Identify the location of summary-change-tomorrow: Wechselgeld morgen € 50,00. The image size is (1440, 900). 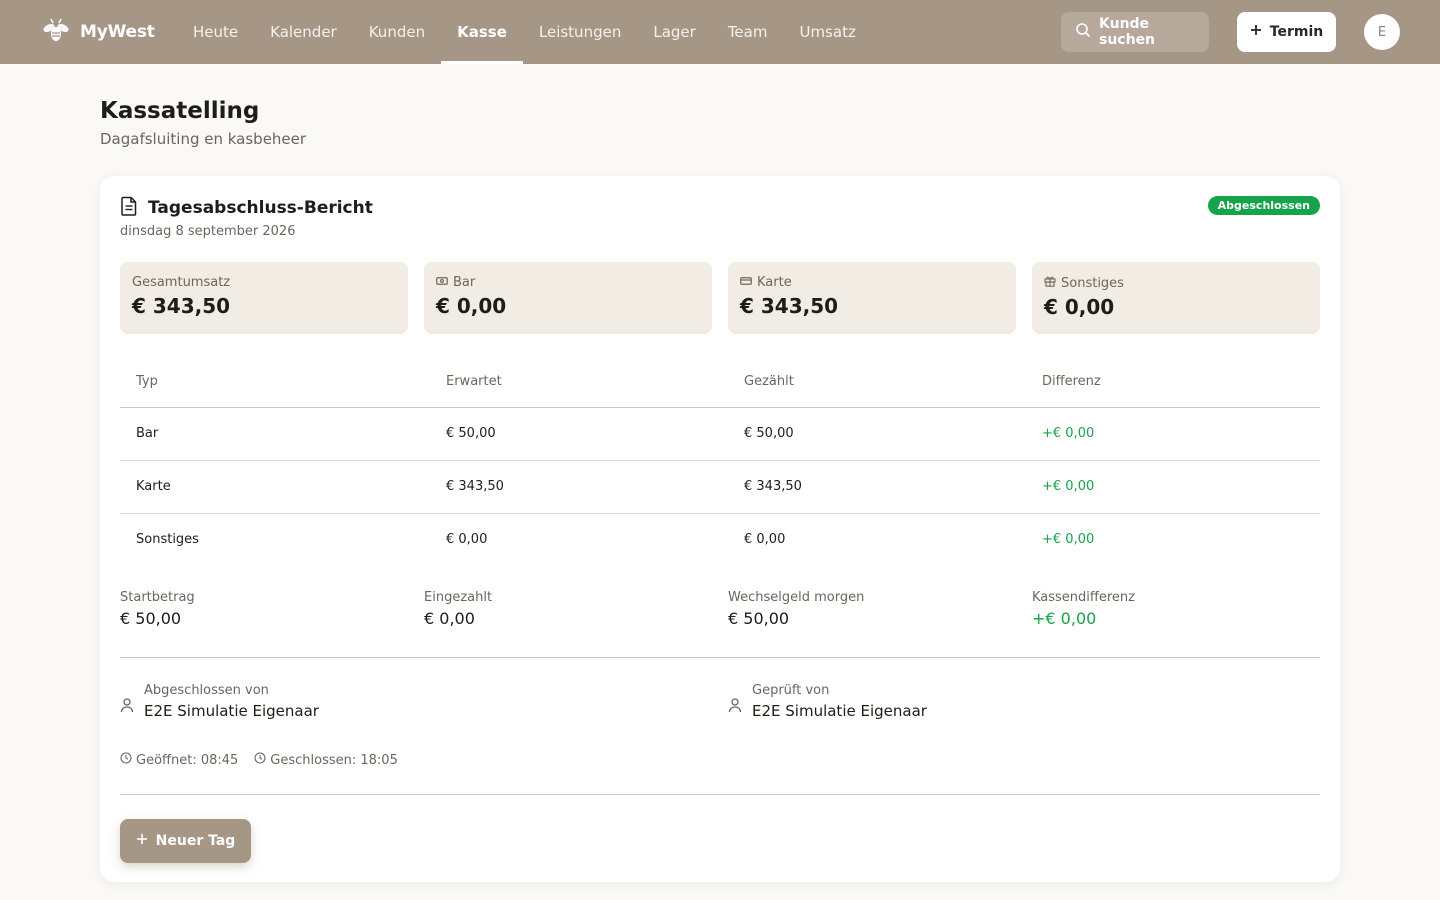
(872, 609).